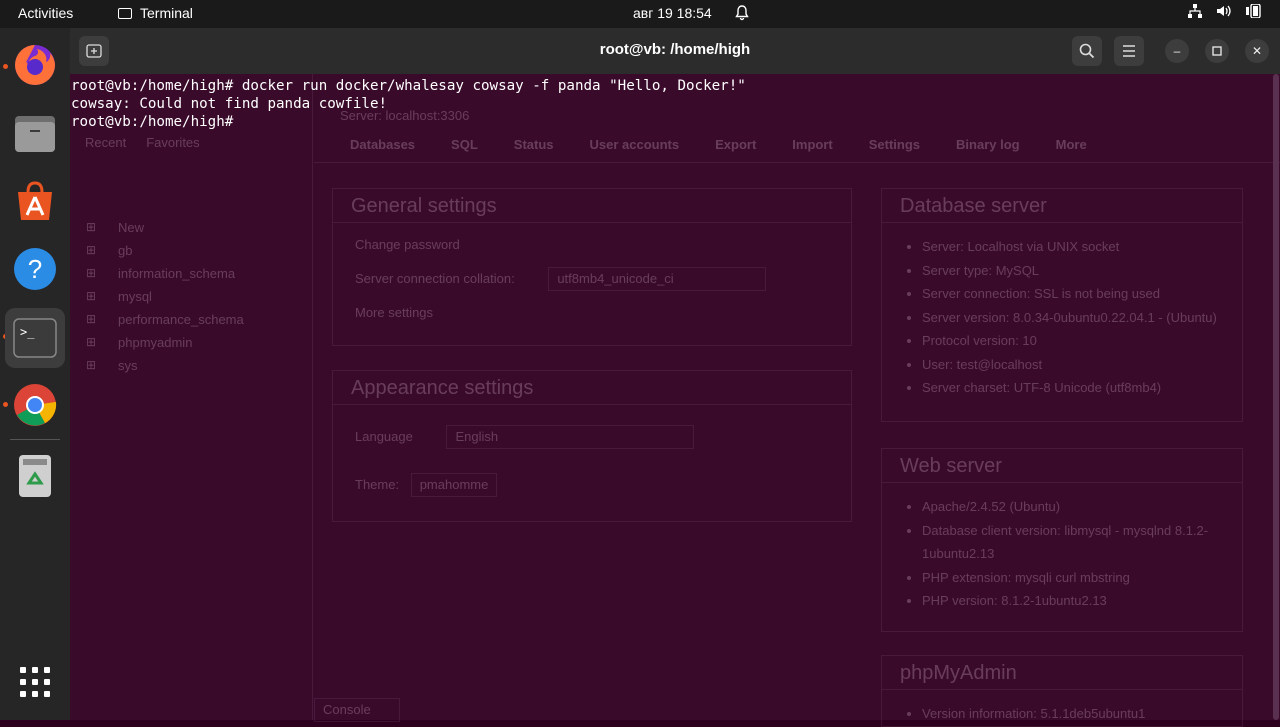 The height and width of the screenshot is (727, 1280). Describe the element at coordinates (1082, 601) in the screenshot. I see `ghost-list-item: PHP version: 8.1.2-1ubuntu2.13` at that location.